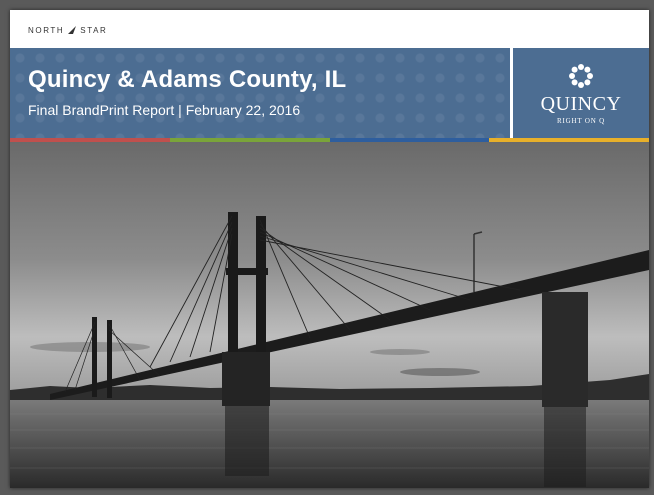  Describe the element at coordinates (46, 30) in the screenshot. I see `logo-text-left: NORTH` at that location.